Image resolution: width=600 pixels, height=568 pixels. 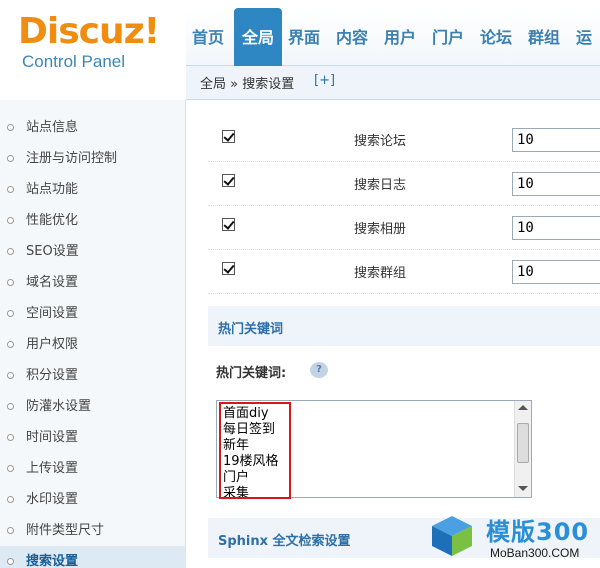 What do you see at coordinates (65, 530) in the screenshot?
I see `sidebar-item-label: 附件类型尺寸` at bounding box center [65, 530].